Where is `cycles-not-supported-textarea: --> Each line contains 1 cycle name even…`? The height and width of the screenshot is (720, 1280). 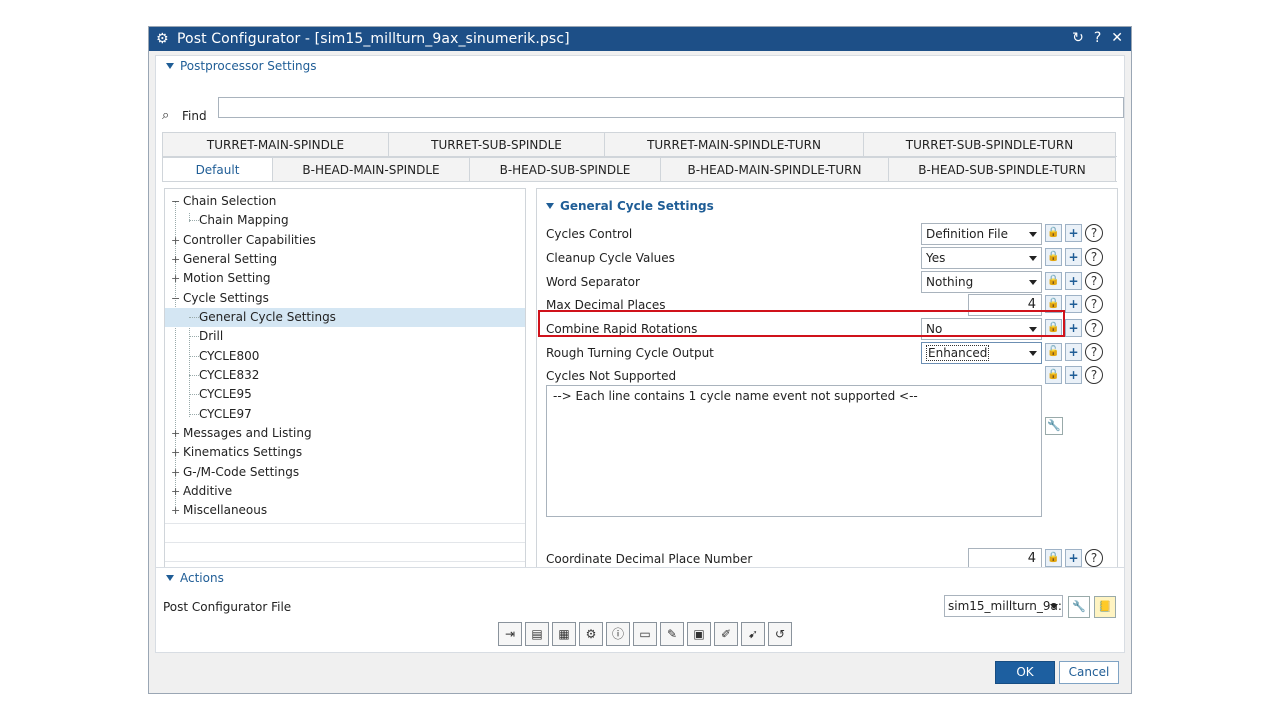 cycles-not-supported-textarea: --> Each line contains 1 cycle name even… is located at coordinates (794, 451).